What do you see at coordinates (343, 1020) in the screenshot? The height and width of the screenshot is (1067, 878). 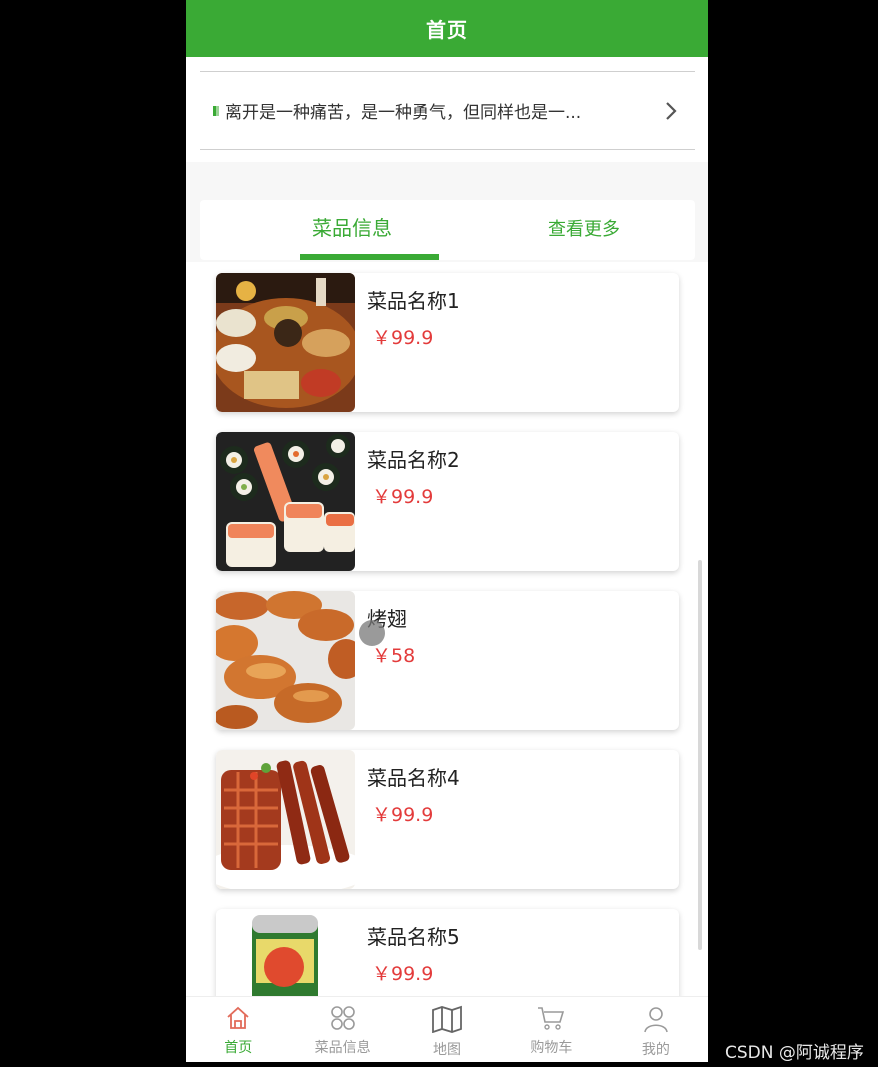 I see `grid-icon` at bounding box center [343, 1020].